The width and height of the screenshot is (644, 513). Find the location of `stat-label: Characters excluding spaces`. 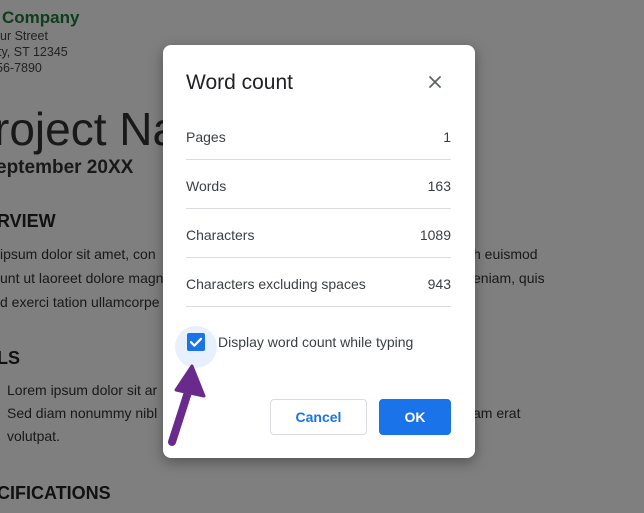

stat-label: Characters excluding spaces is located at coordinates (276, 284).